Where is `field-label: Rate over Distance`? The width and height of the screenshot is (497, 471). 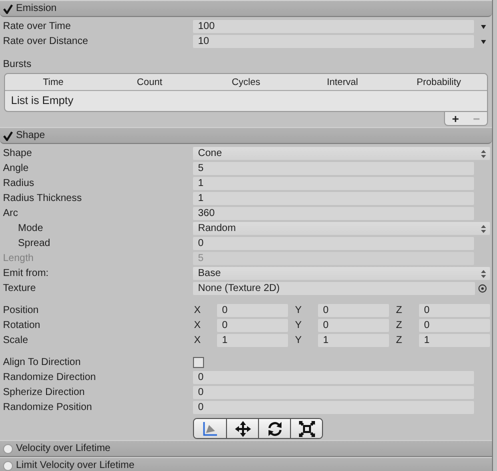 field-label: Rate over Distance is located at coordinates (46, 41).